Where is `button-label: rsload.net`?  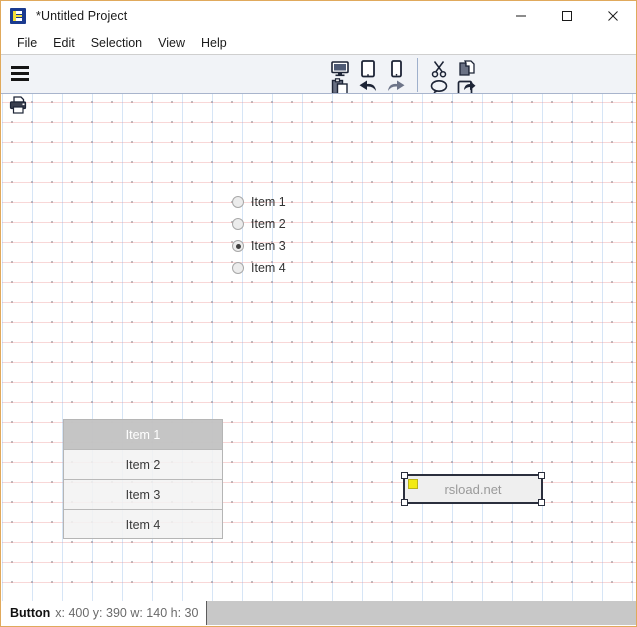 button-label: rsload.net is located at coordinates (473, 489).